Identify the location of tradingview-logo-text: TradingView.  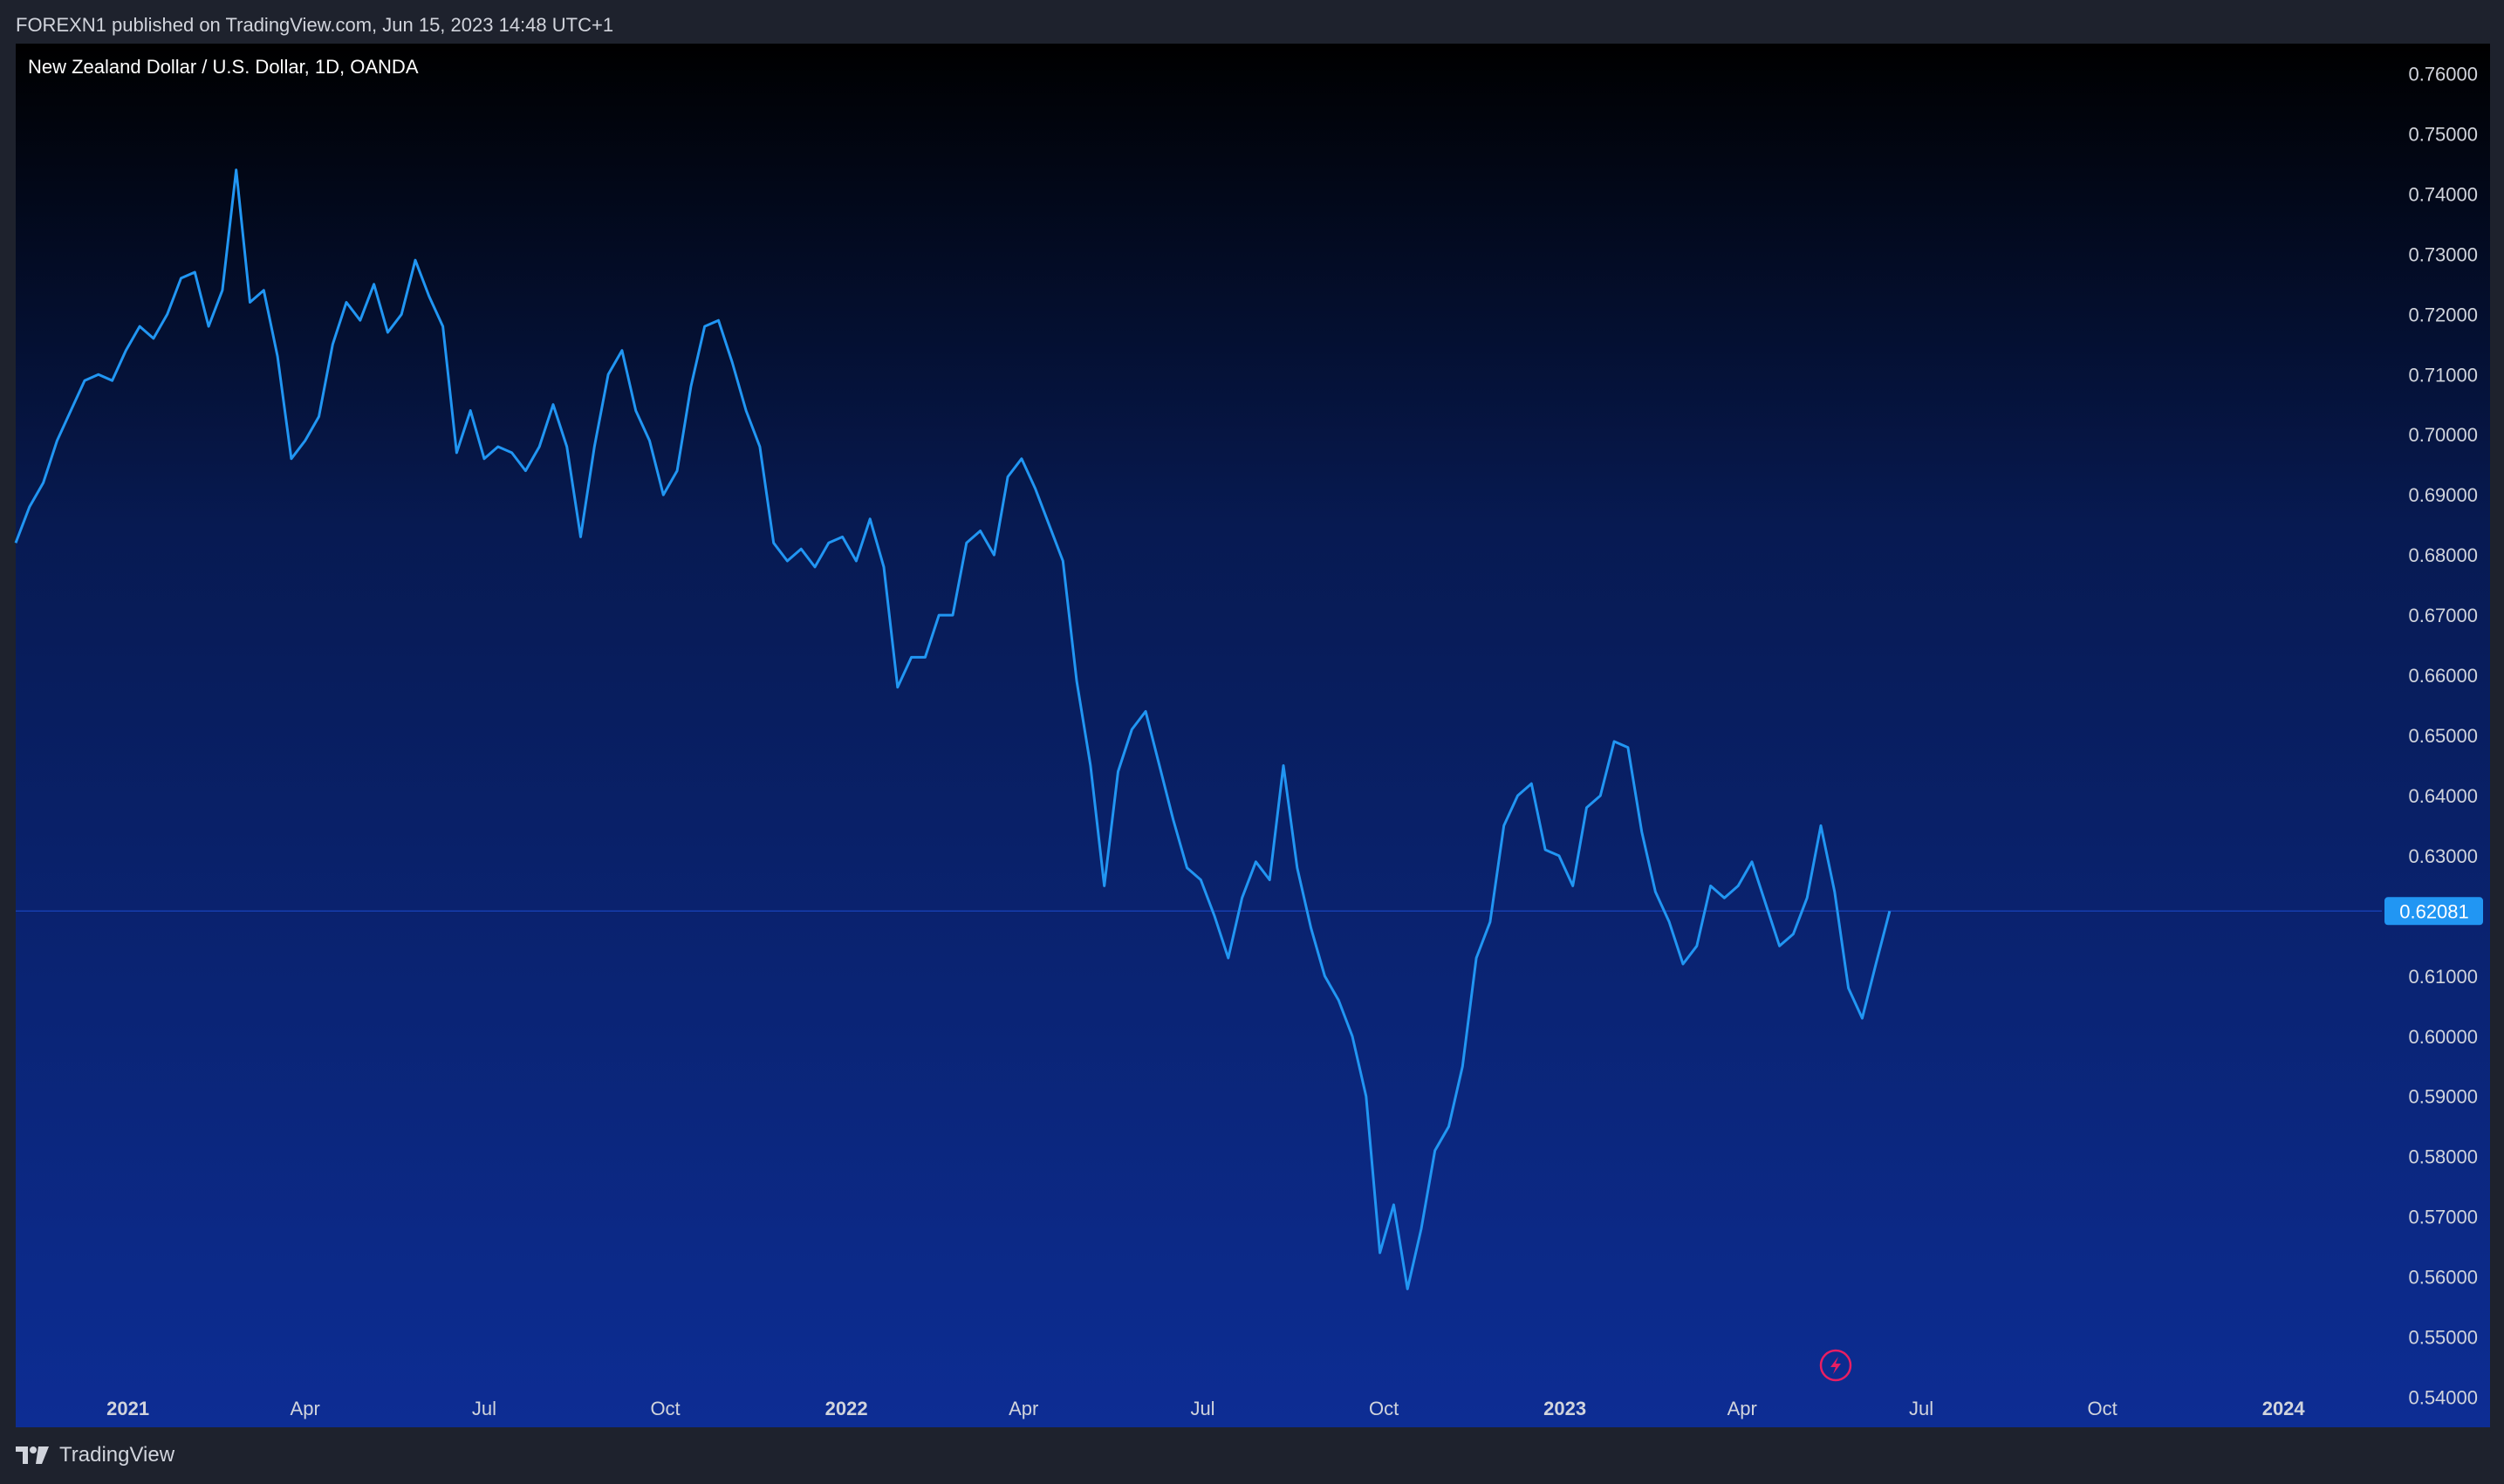
(117, 1455).